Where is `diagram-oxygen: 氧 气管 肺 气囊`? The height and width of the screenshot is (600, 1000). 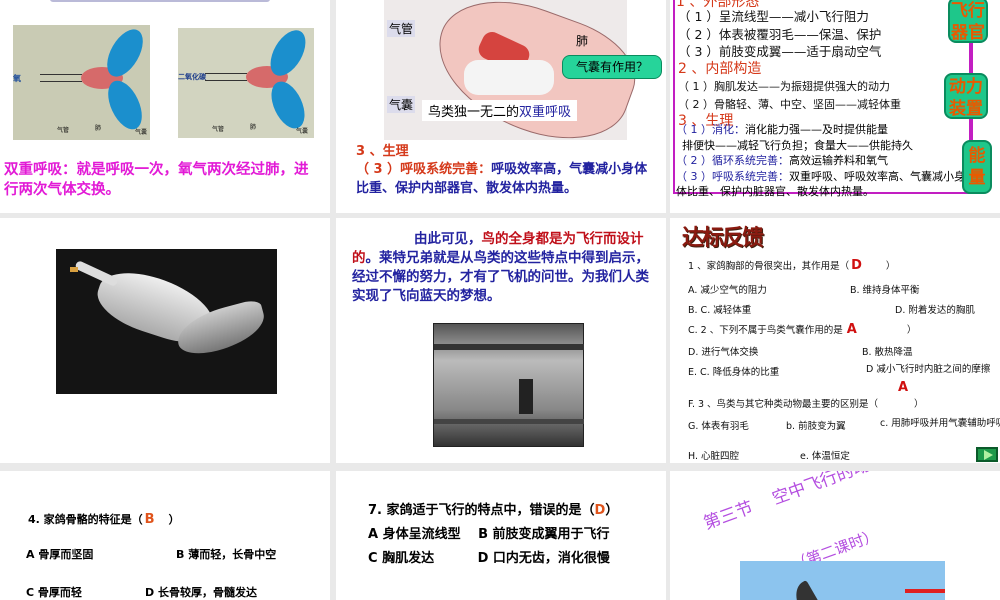
diagram-oxygen: 氧 气管 肺 气囊 is located at coordinates (82, 81).